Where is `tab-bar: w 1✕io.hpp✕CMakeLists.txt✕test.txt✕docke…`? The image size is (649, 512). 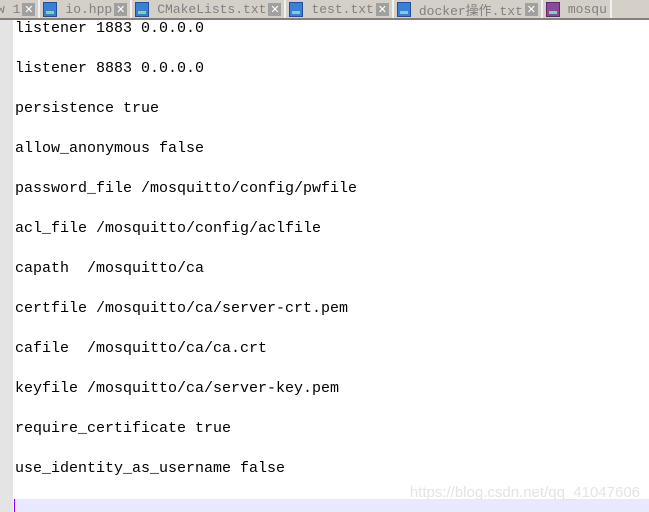 tab-bar: w 1✕io.hpp✕CMakeLists.txt✕test.txt✕docke… is located at coordinates (324, 10).